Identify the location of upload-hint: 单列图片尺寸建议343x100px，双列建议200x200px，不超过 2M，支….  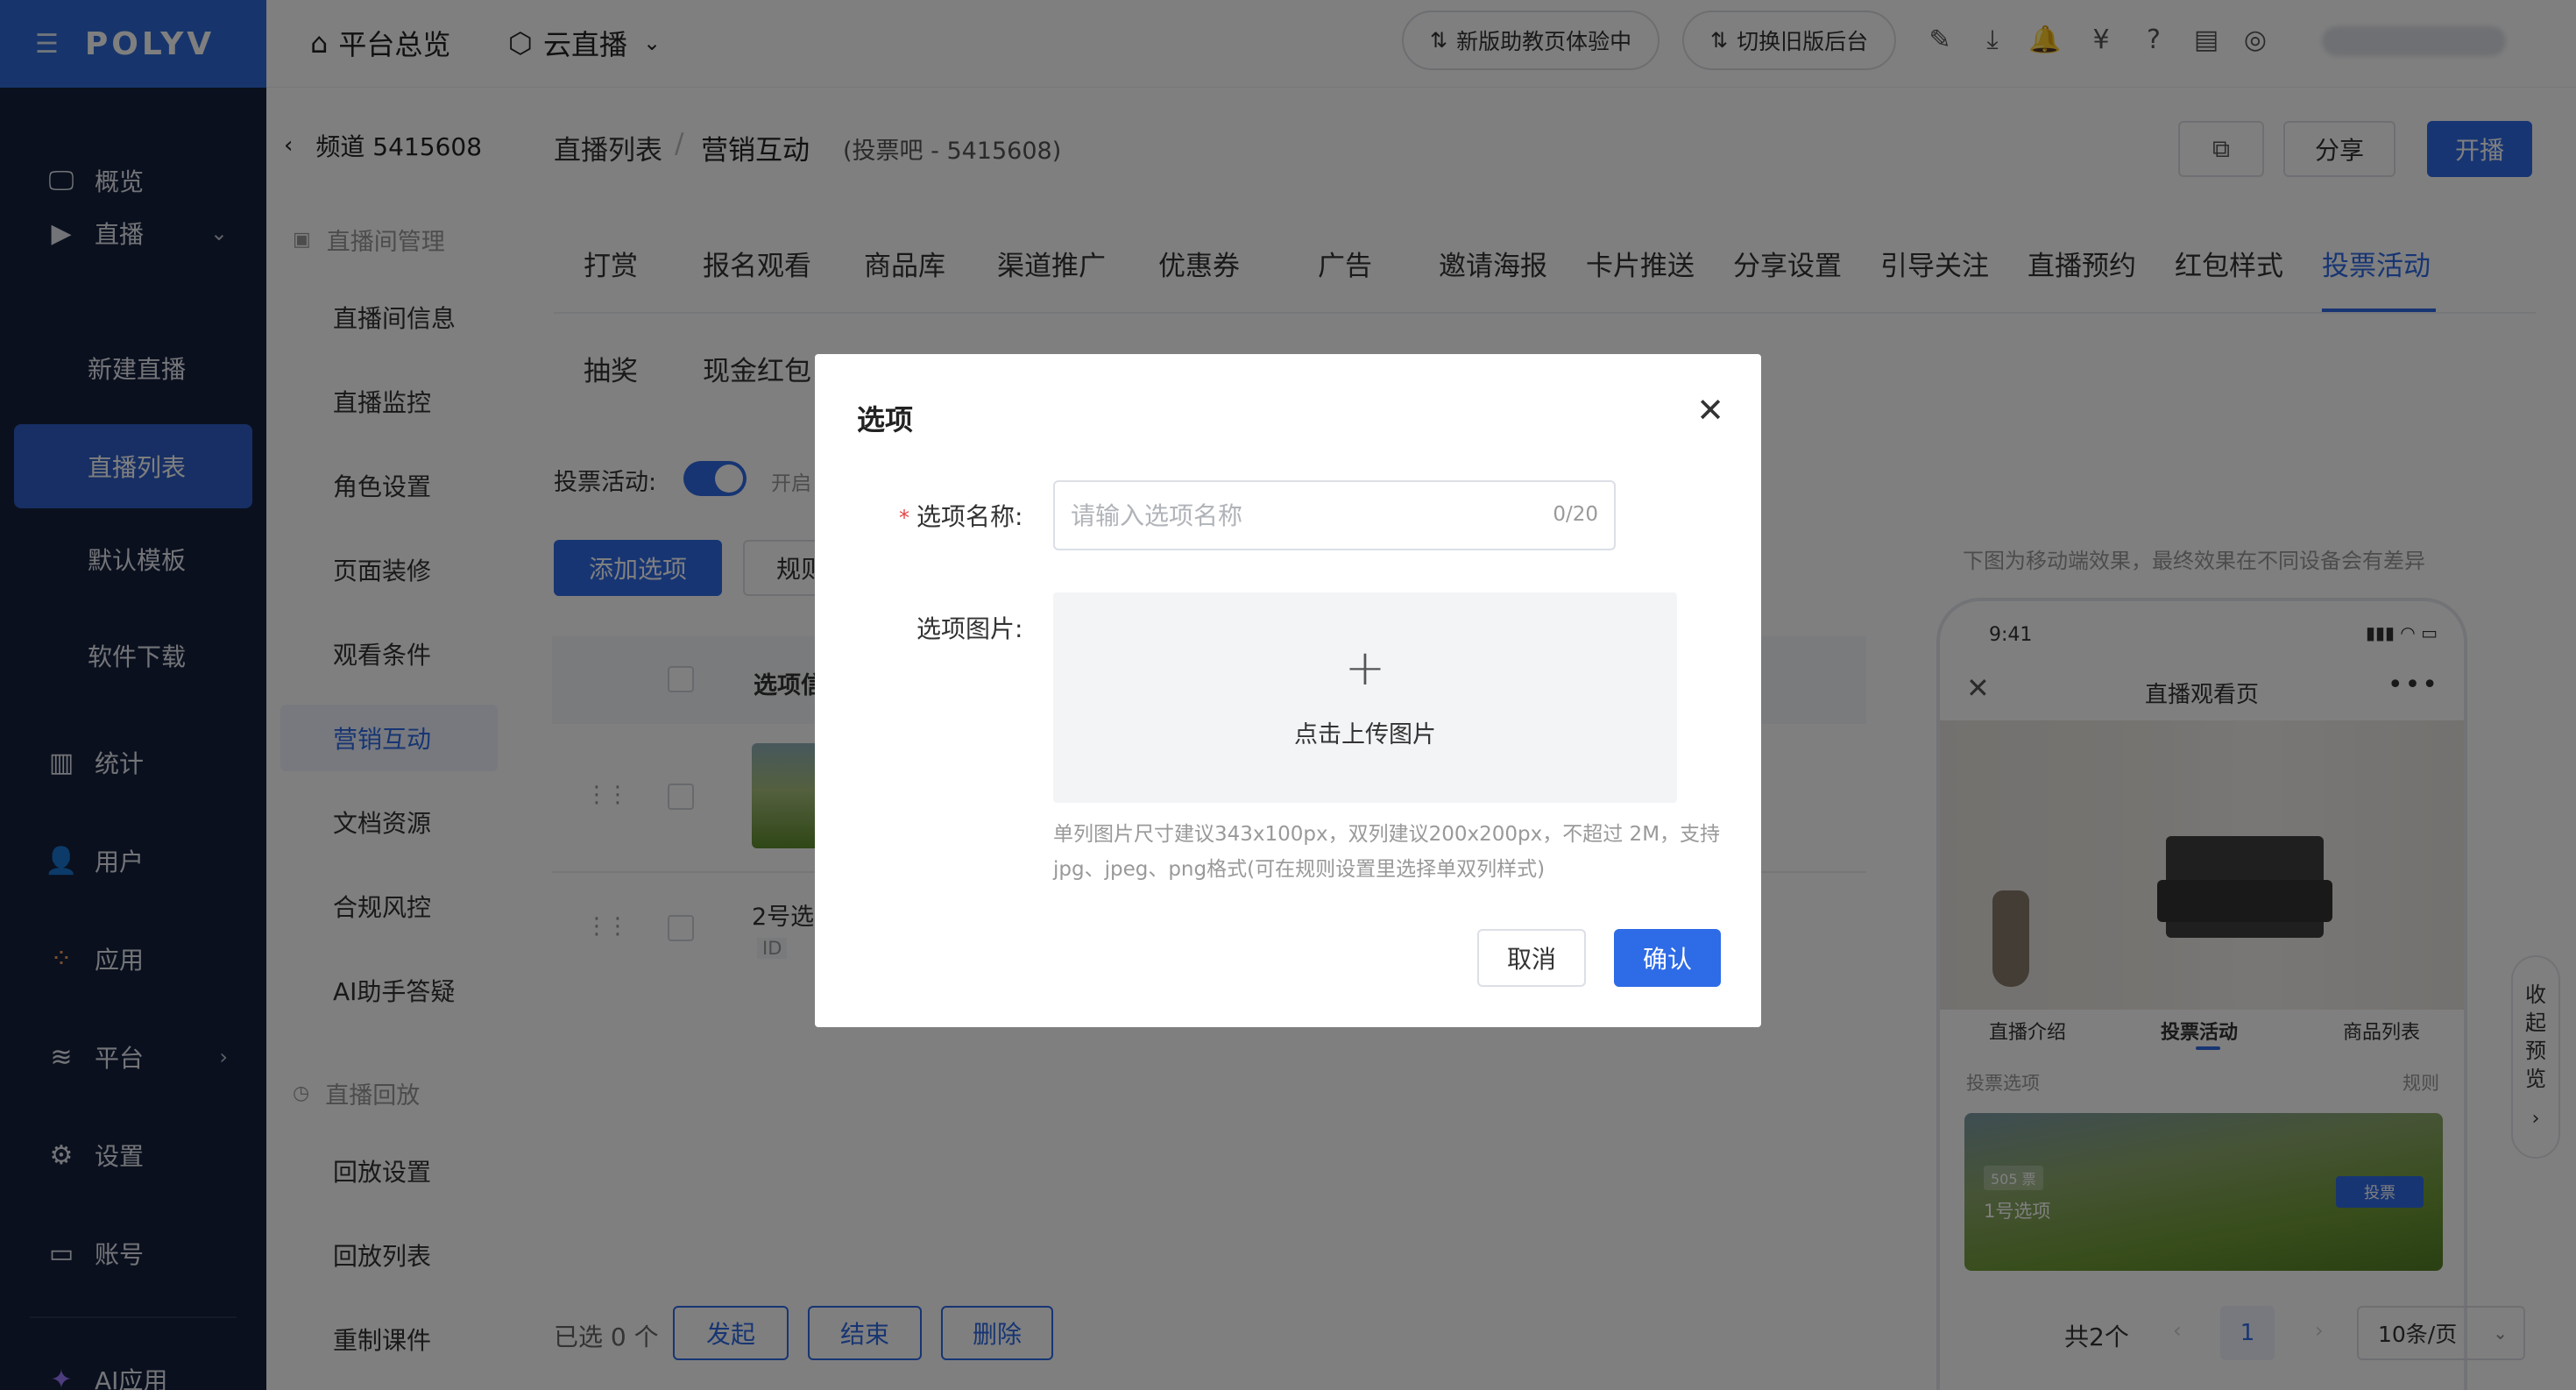
(1387, 852).